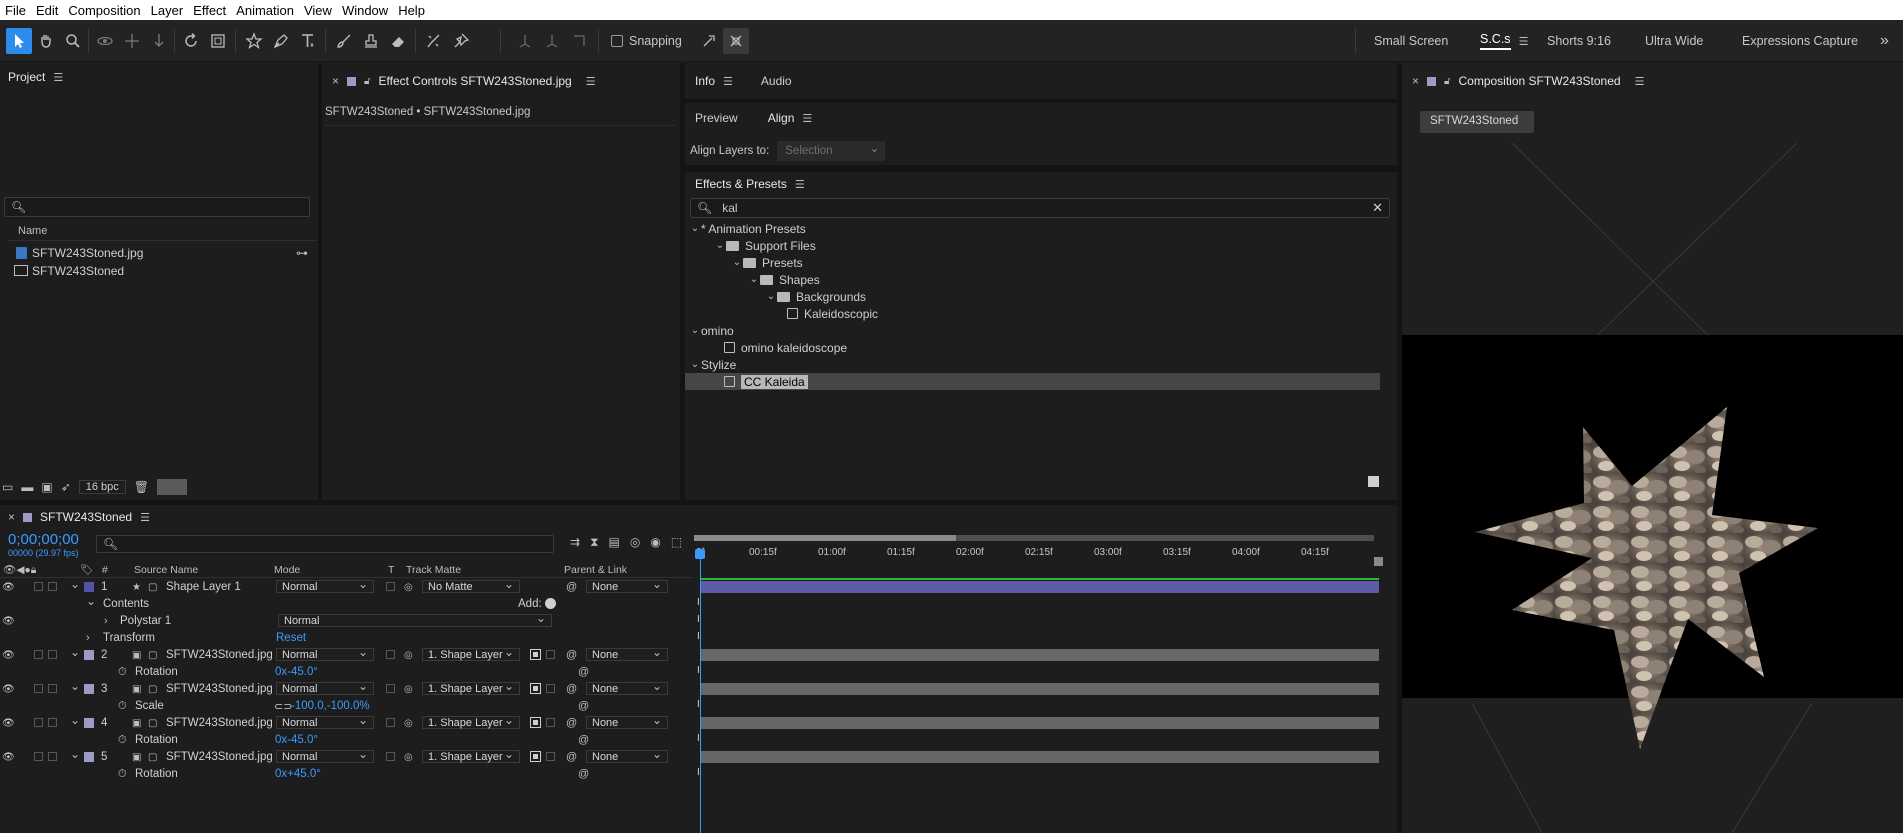 This screenshot has width=1903, height=833. What do you see at coordinates (132, 41) in the screenshot?
I see `pan-tool` at bounding box center [132, 41].